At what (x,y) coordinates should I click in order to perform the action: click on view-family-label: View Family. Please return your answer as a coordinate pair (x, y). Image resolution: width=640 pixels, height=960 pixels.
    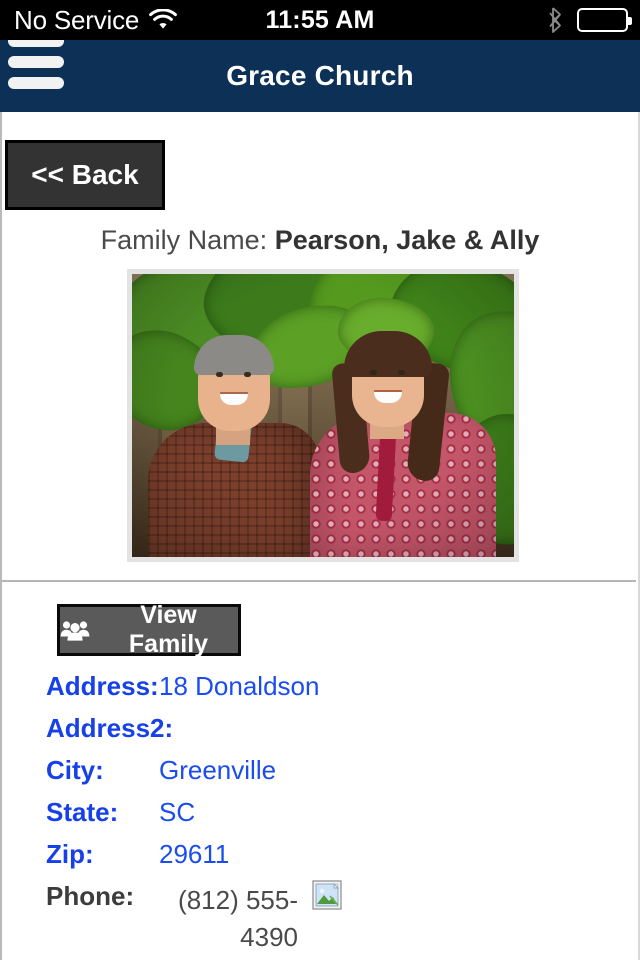
    Looking at the image, I should click on (168, 629).